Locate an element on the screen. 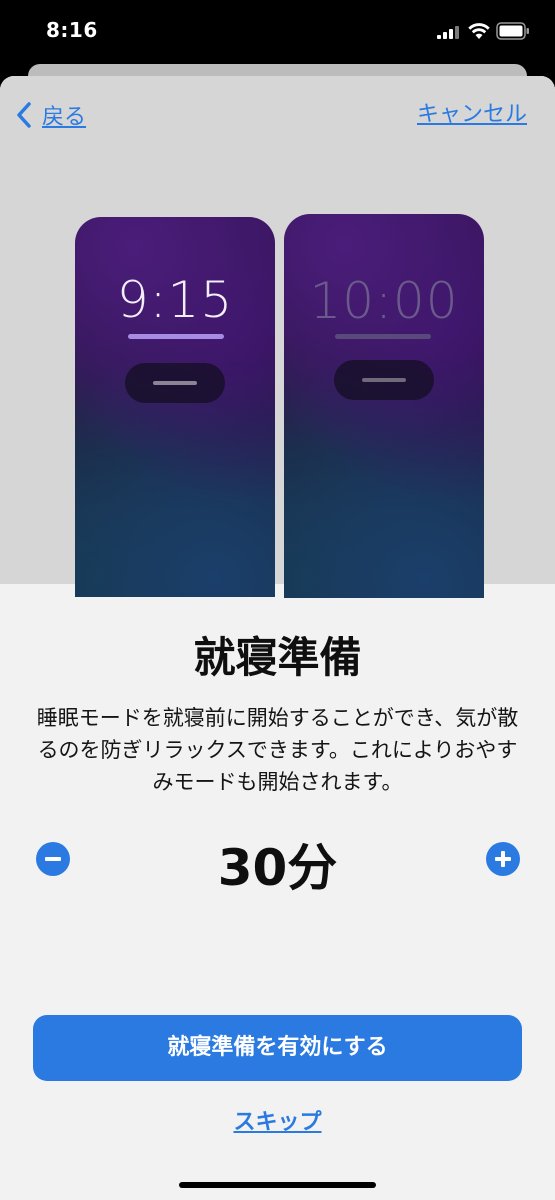  lock-screen-preview-bedtime: 9:15 is located at coordinates (175, 407).